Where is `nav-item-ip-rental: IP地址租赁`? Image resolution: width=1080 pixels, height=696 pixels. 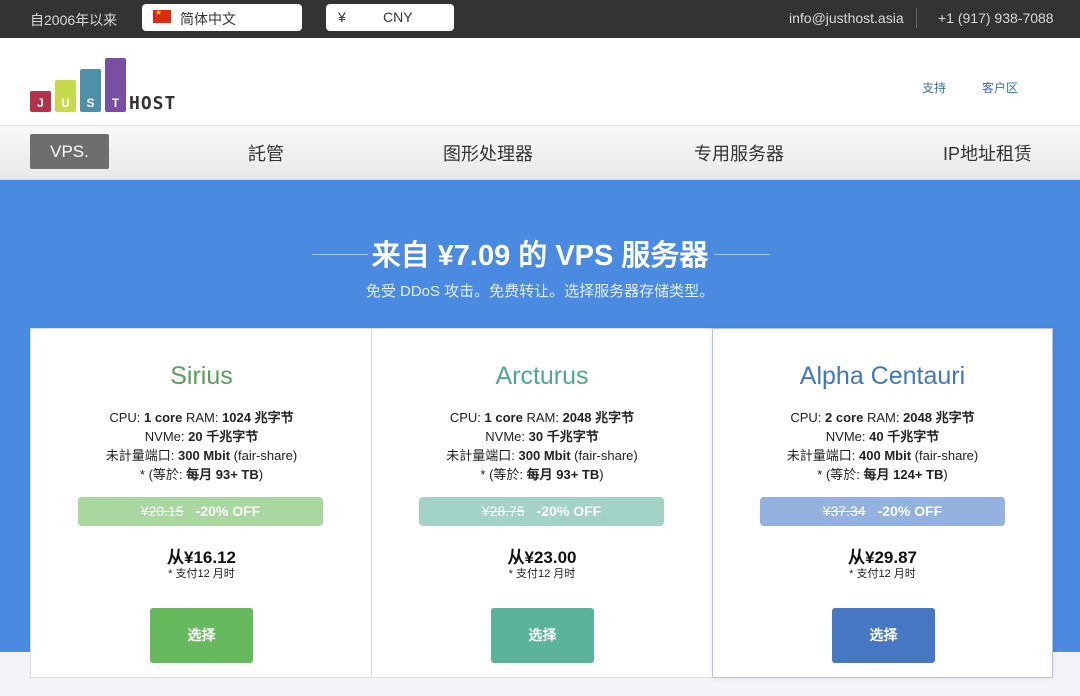
nav-item-ip-rental: IP地址租赁 is located at coordinates (987, 153).